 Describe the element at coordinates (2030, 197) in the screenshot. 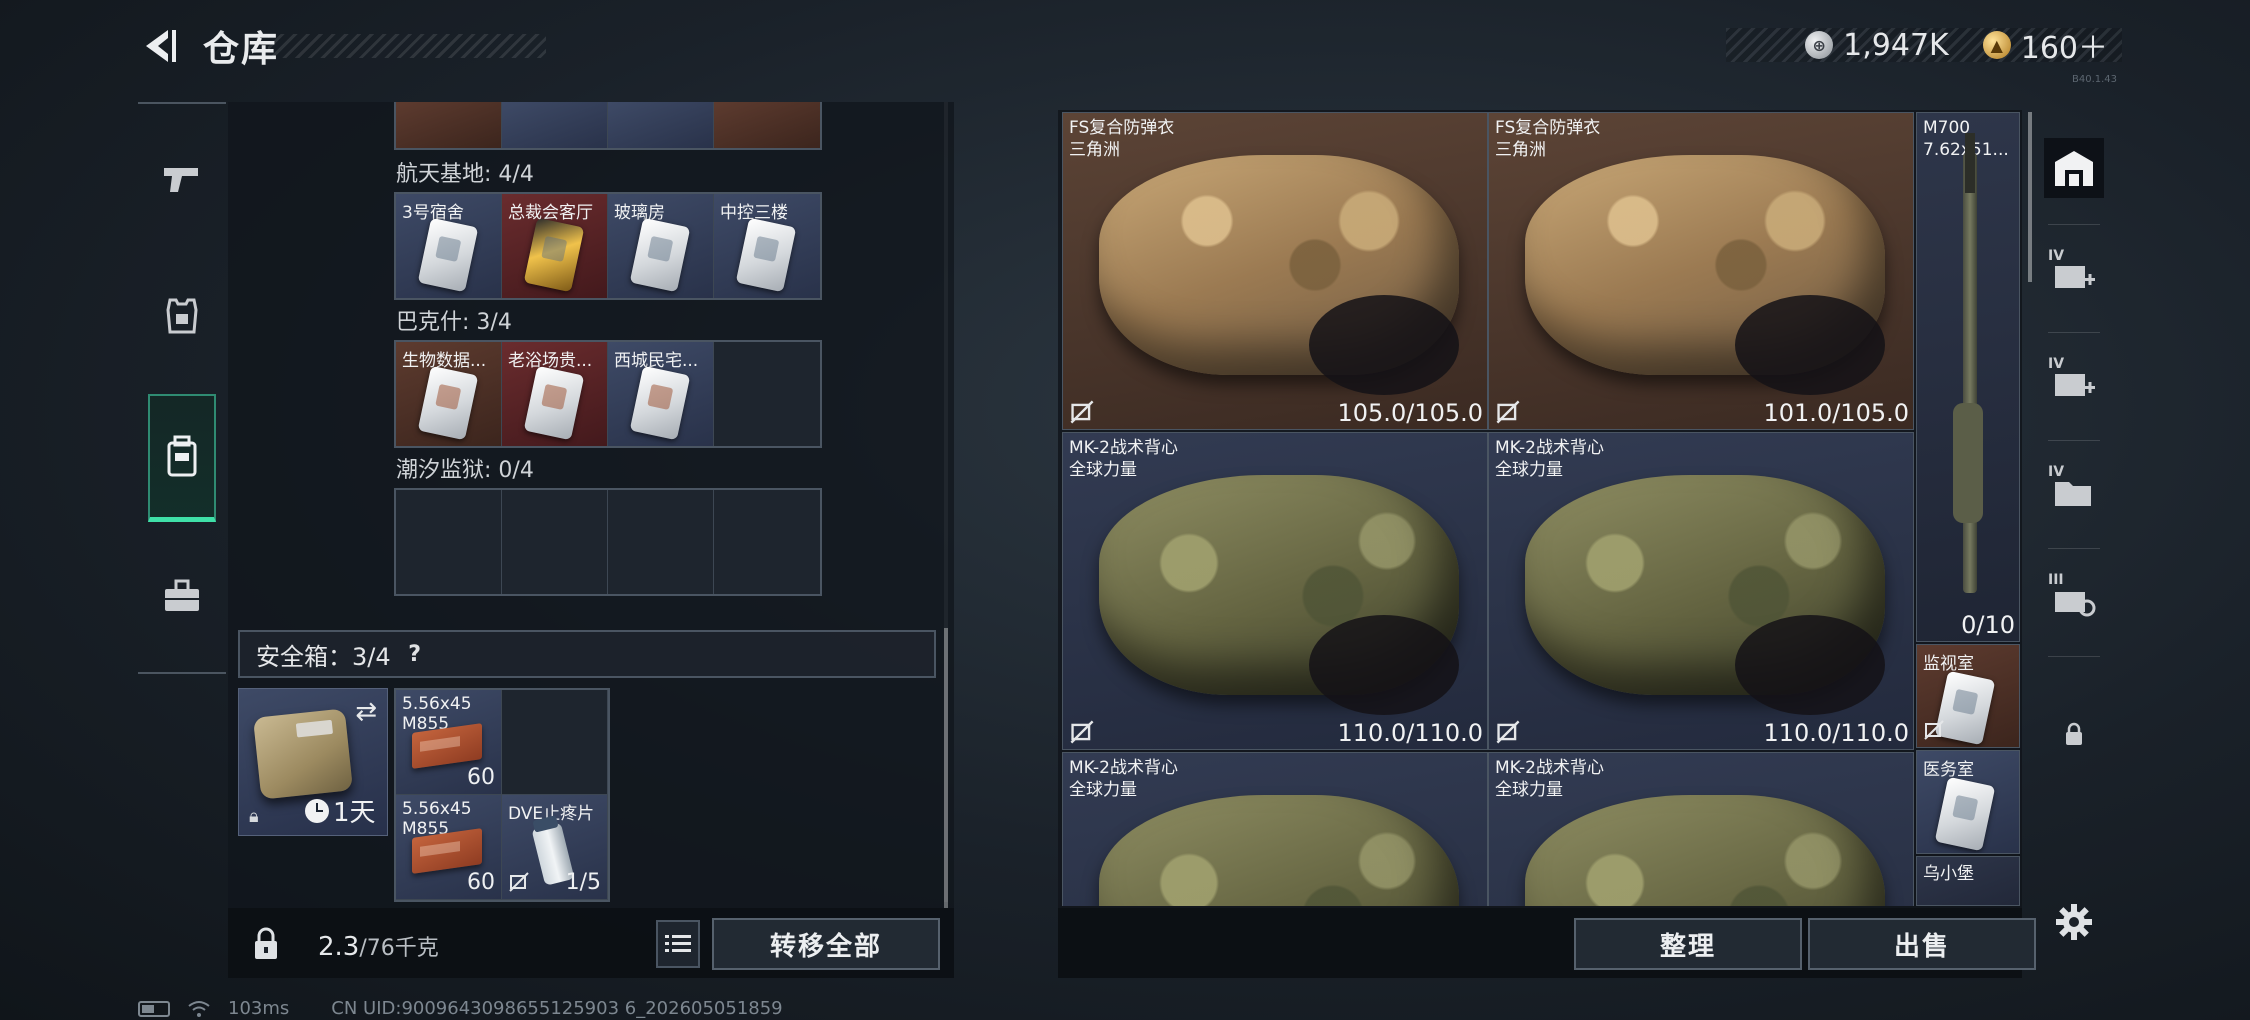

I see `item-scroll-thumb` at that location.